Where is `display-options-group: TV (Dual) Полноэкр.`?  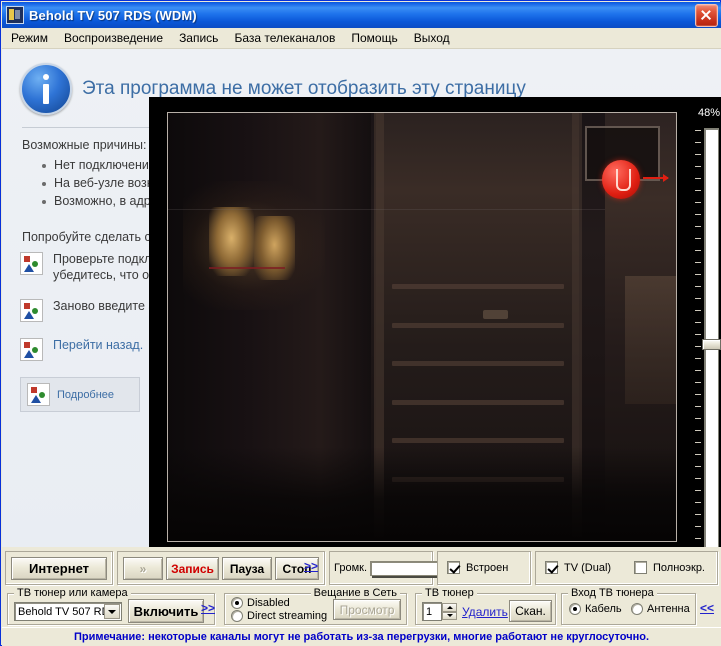 display-options-group: TV (Dual) Полноэкр. is located at coordinates (626, 568).